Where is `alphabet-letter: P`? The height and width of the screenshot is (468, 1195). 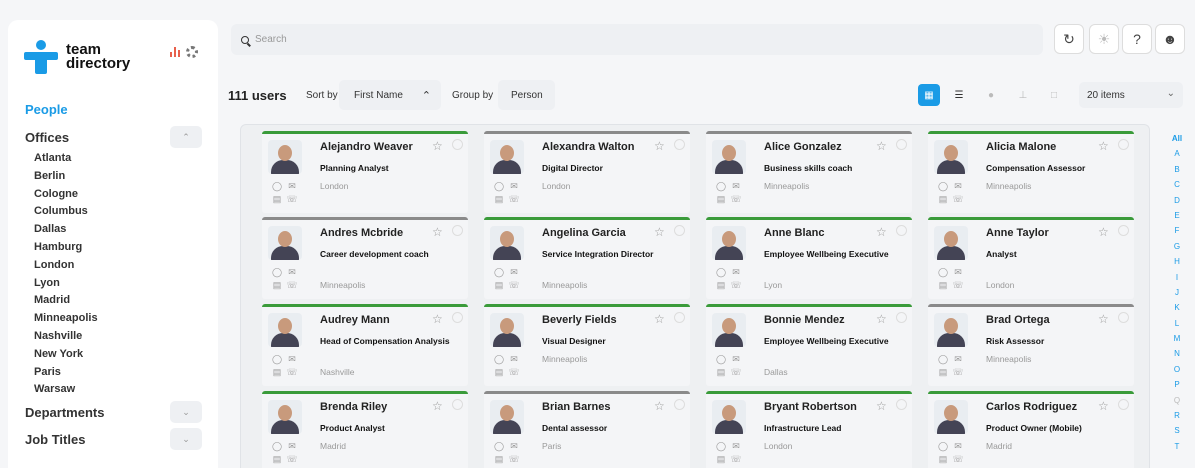
alphabet-letter: P is located at coordinates (1177, 384).